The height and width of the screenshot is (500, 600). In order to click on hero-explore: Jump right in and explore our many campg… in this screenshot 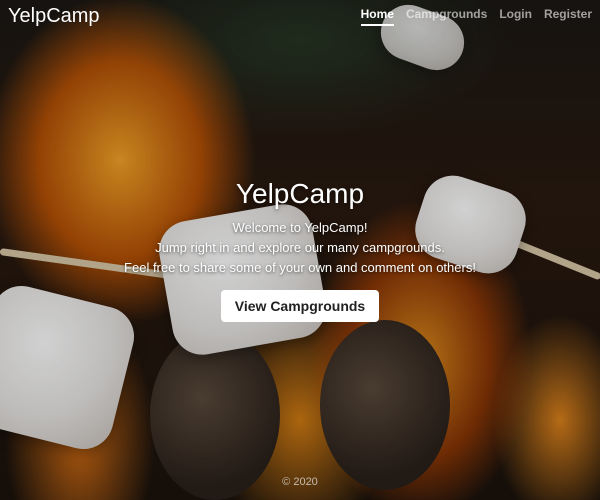, I will do `click(300, 247)`.